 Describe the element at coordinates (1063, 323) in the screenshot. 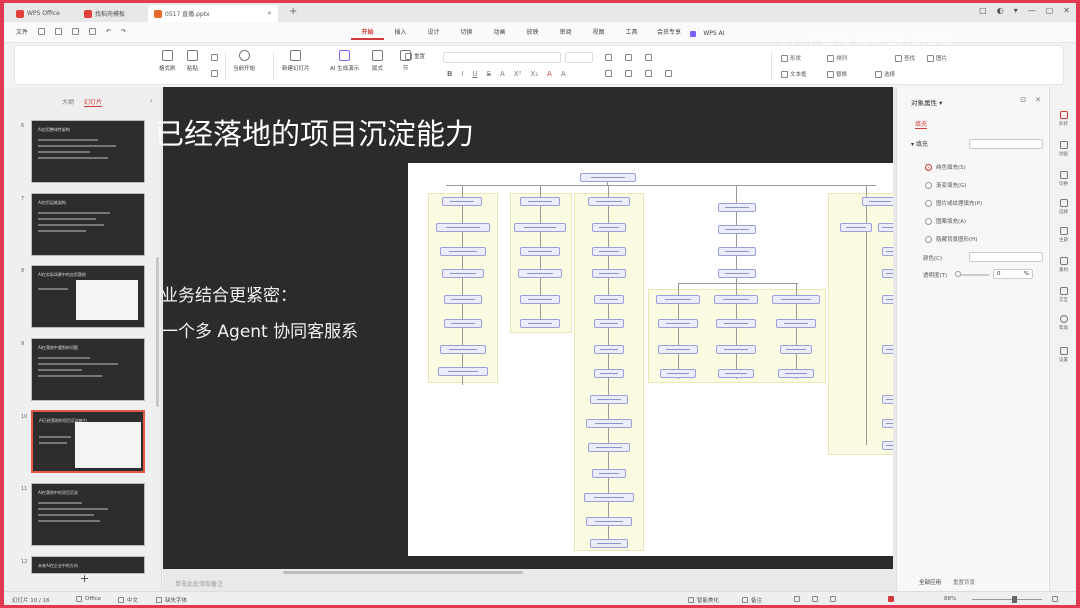

I see `rail-help: 帮助` at that location.